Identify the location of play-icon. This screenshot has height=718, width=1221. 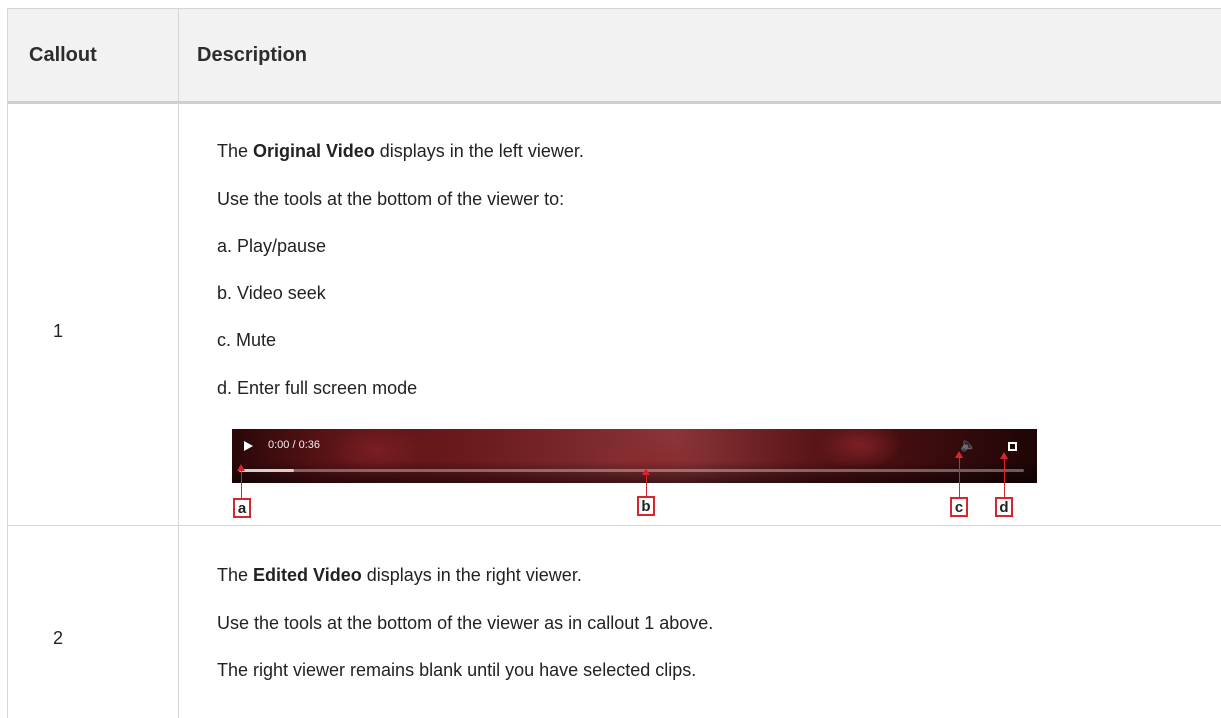
(248, 446).